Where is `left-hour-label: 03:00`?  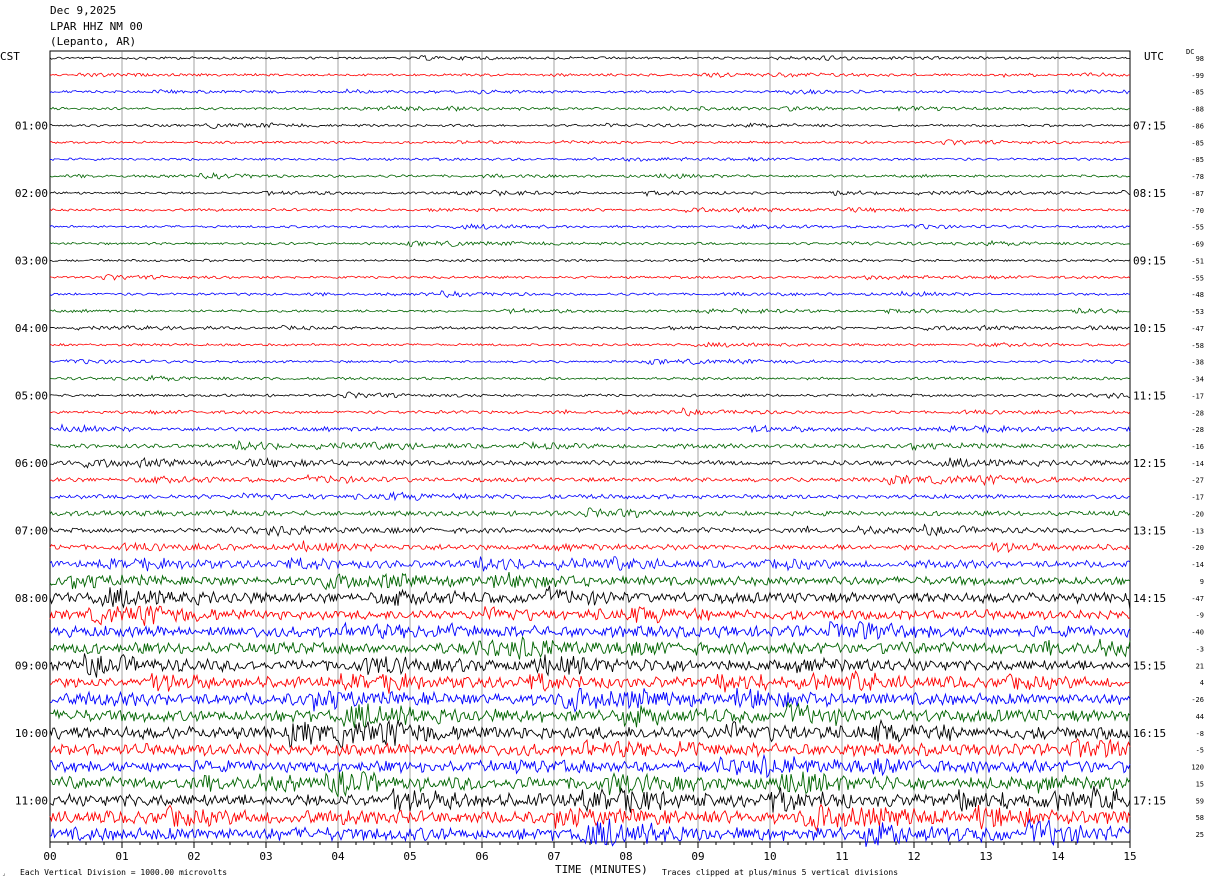
left-hour-label: 03:00 is located at coordinates (31, 260).